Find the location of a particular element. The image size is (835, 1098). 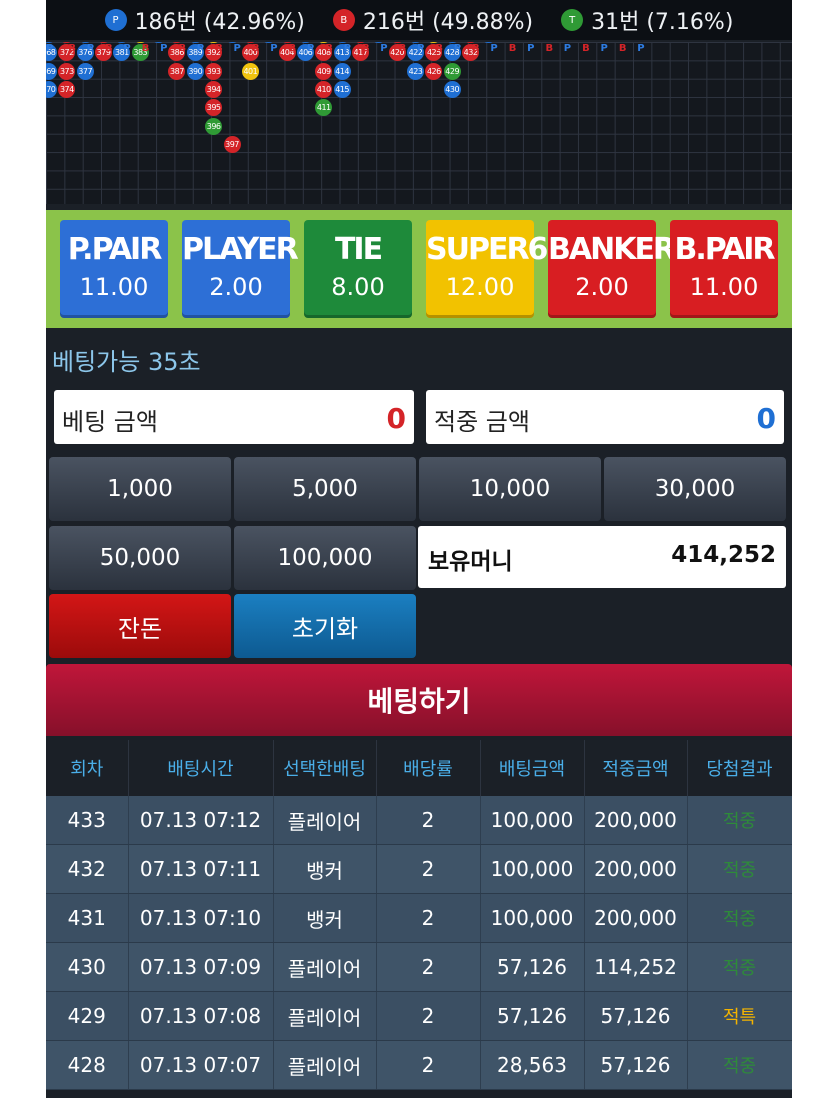

roadmap-result-B: 426 is located at coordinates (434, 71).